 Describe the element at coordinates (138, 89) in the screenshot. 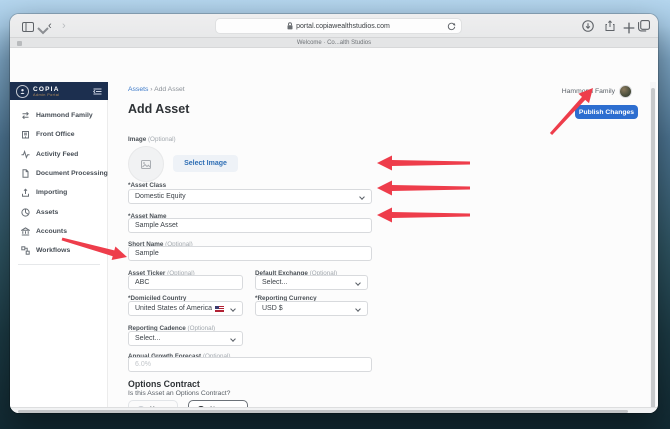

I see `breadcrumb-assets-link: Assets` at that location.